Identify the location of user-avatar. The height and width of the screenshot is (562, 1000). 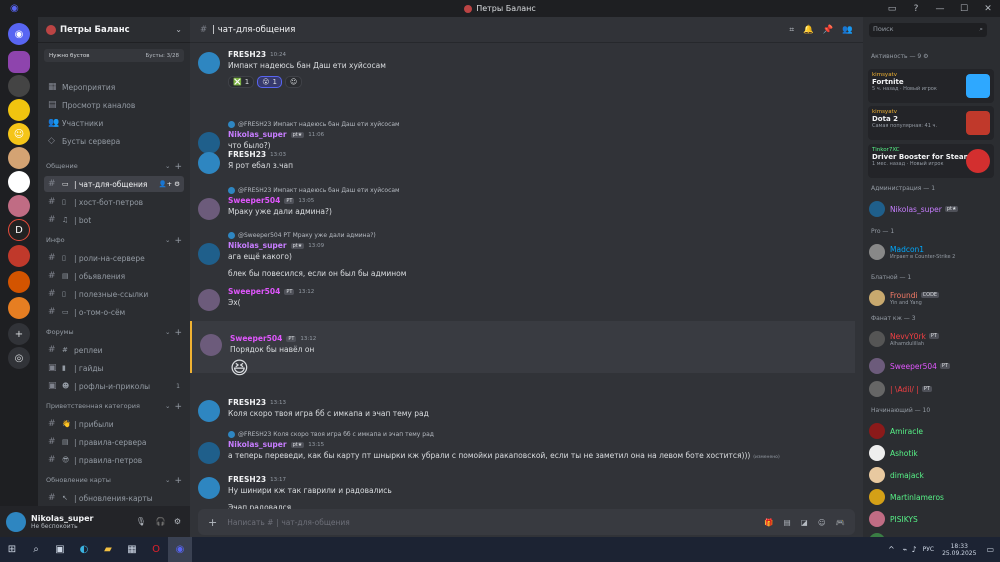
(16, 521).